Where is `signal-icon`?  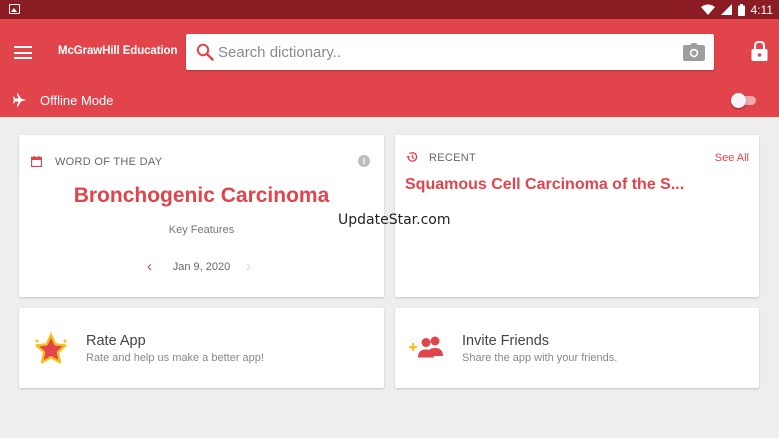 signal-icon is located at coordinates (726, 9).